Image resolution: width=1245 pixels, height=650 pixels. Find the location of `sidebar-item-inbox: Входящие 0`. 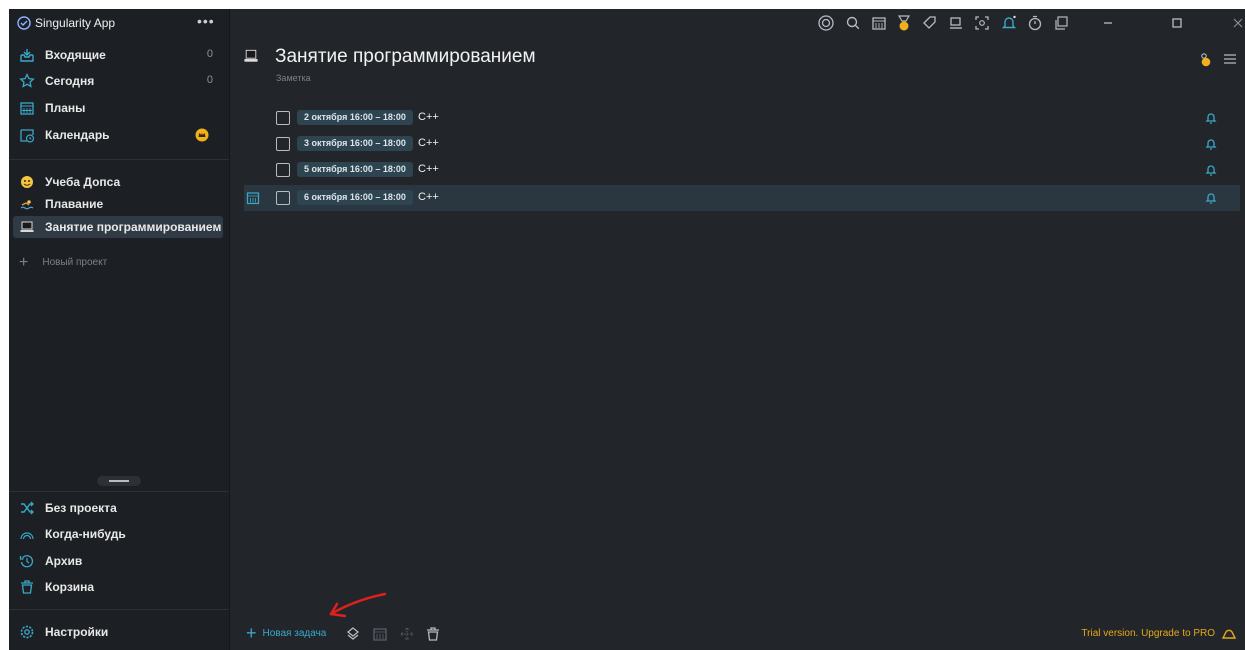

sidebar-item-inbox: Входящие 0 is located at coordinates (118, 55).